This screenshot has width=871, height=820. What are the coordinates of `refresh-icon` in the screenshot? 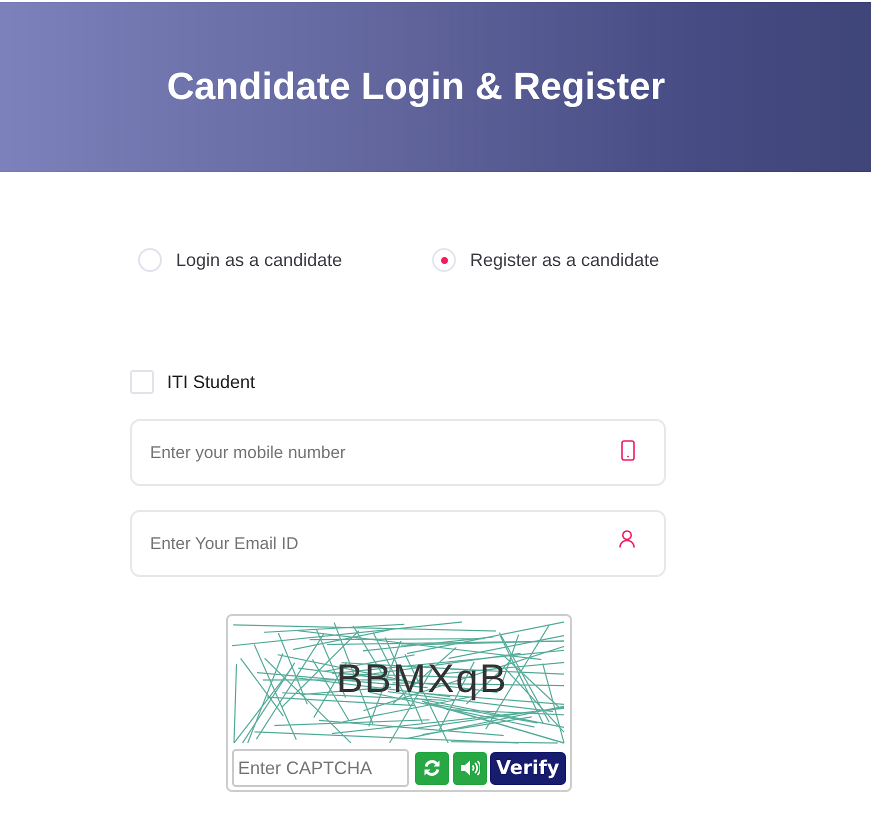 It's located at (431, 768).